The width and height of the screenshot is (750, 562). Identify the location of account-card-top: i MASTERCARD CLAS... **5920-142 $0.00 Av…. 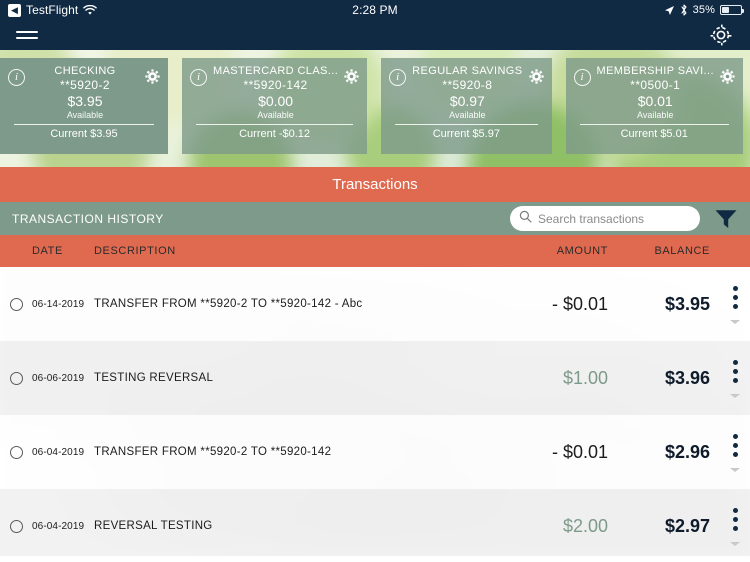
(274, 93).